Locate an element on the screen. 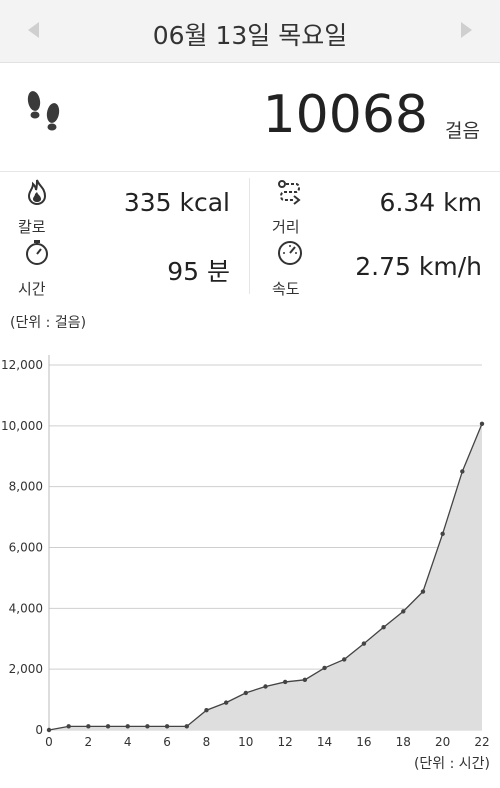  distance-label: 거리 is located at coordinates (286, 227).